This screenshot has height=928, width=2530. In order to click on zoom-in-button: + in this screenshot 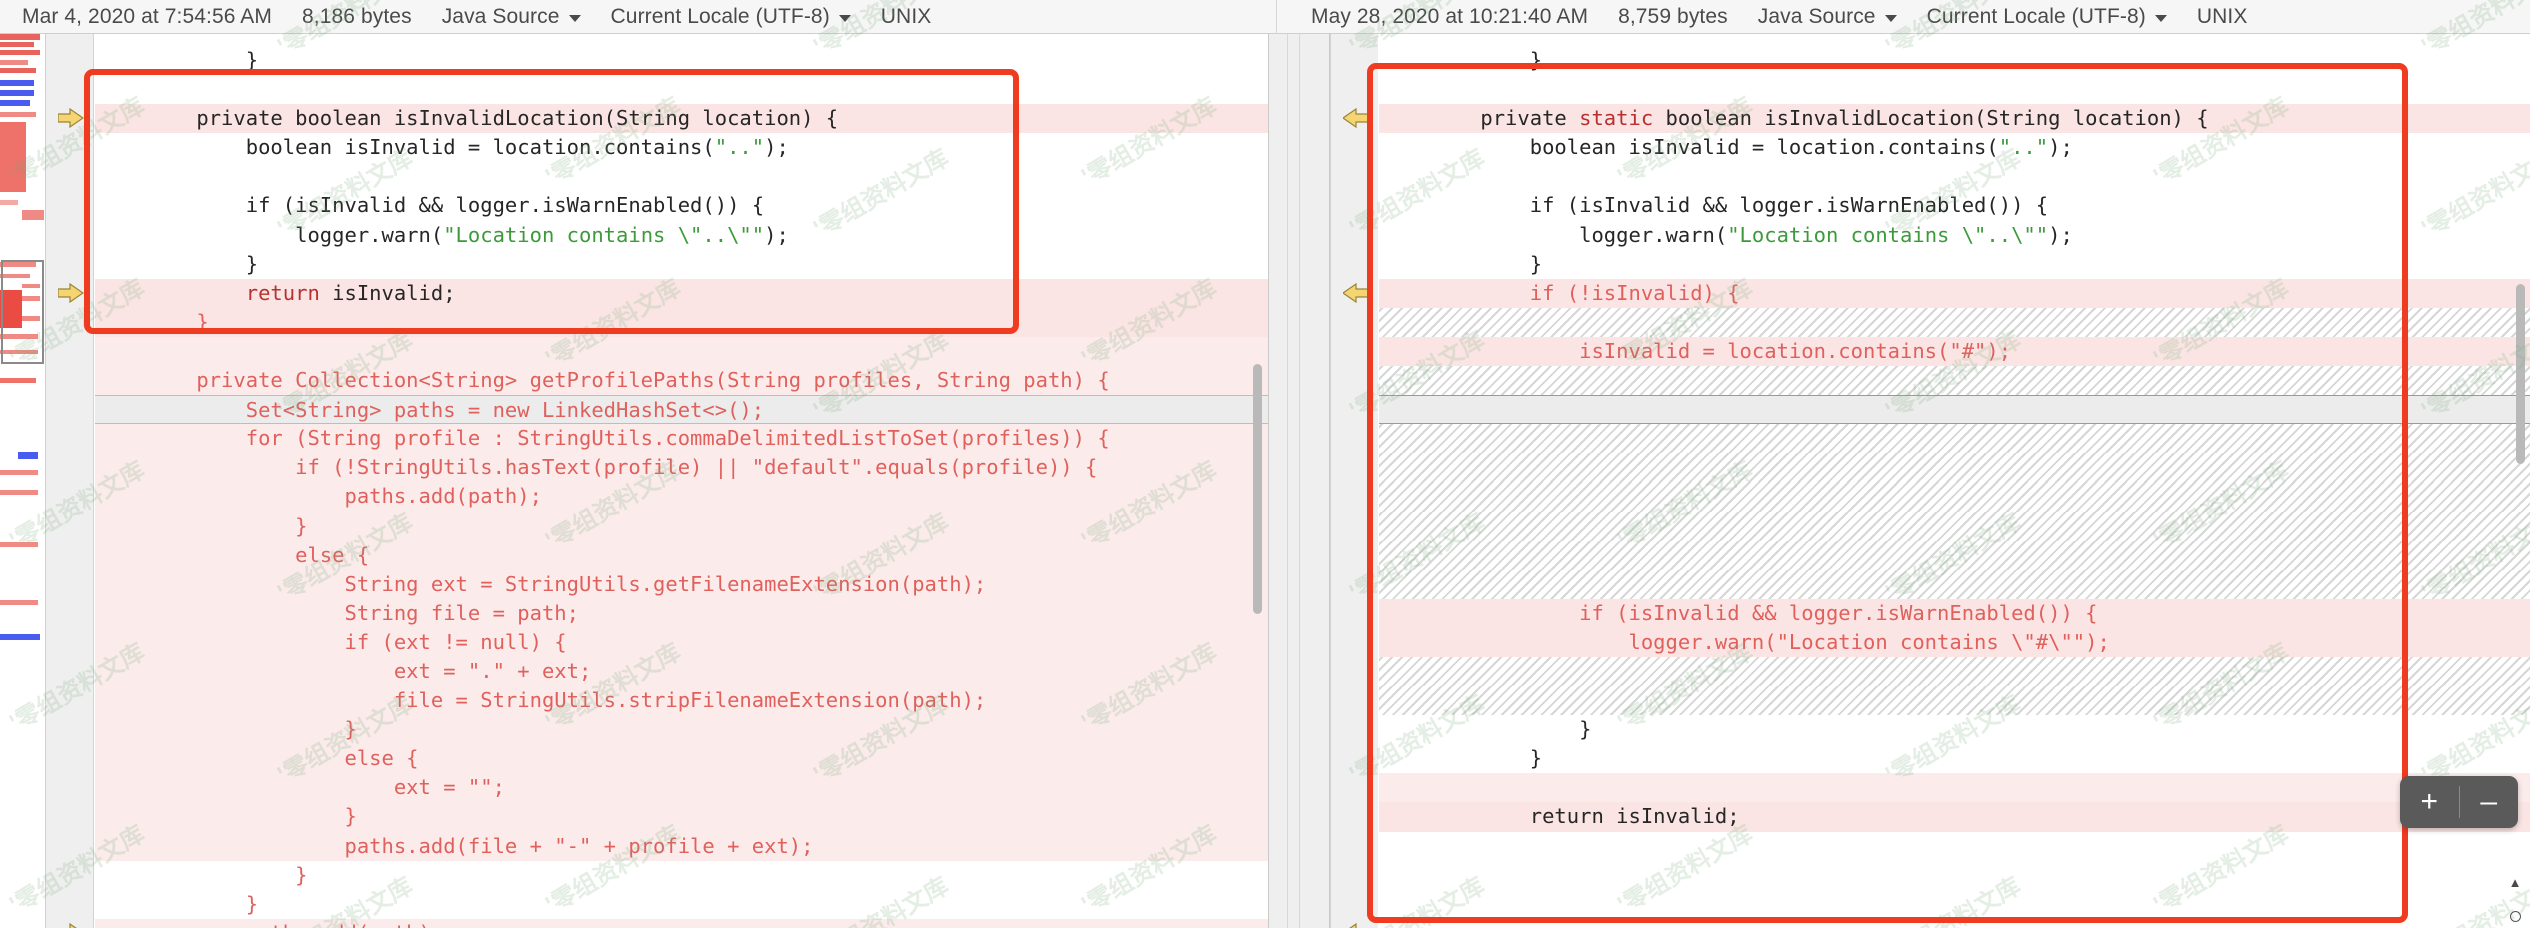, I will do `click(2429, 802)`.